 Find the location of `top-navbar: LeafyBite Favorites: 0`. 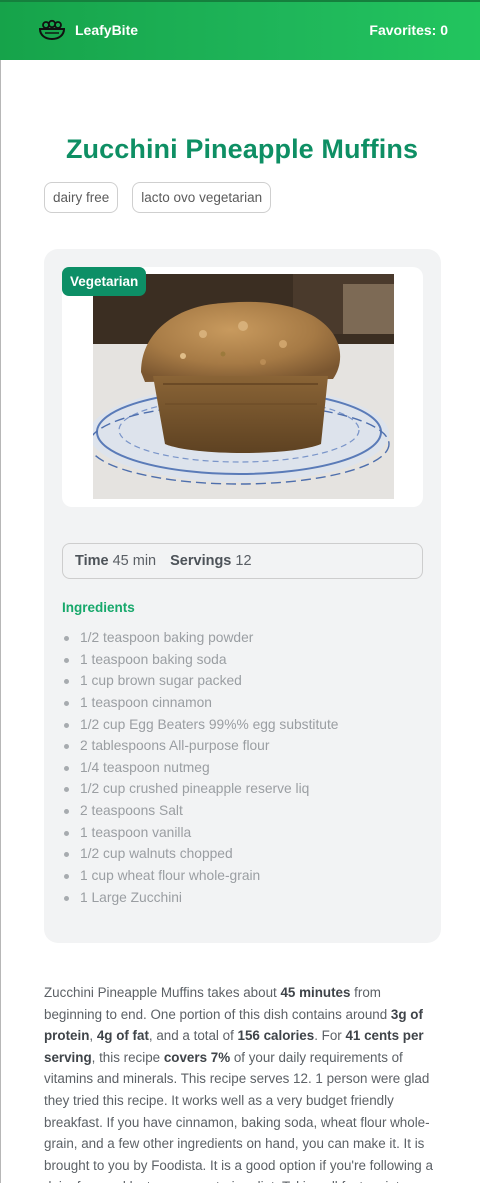

top-navbar: LeafyBite Favorites: 0 is located at coordinates (240, 30).